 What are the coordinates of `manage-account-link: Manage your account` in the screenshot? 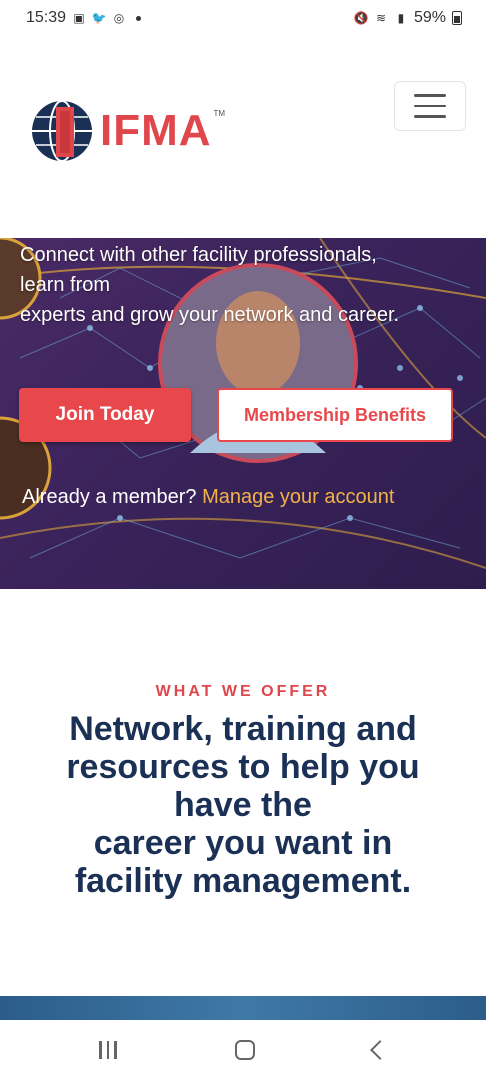 It's located at (298, 497).